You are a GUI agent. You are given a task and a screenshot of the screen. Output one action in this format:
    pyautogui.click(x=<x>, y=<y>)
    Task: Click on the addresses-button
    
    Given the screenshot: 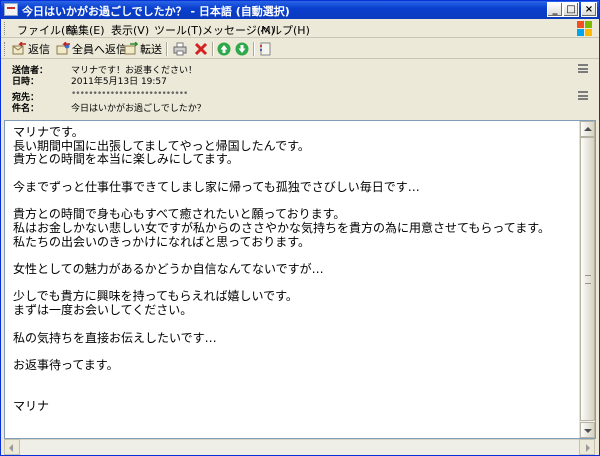 What is the action you would take?
    pyautogui.click(x=266, y=49)
    